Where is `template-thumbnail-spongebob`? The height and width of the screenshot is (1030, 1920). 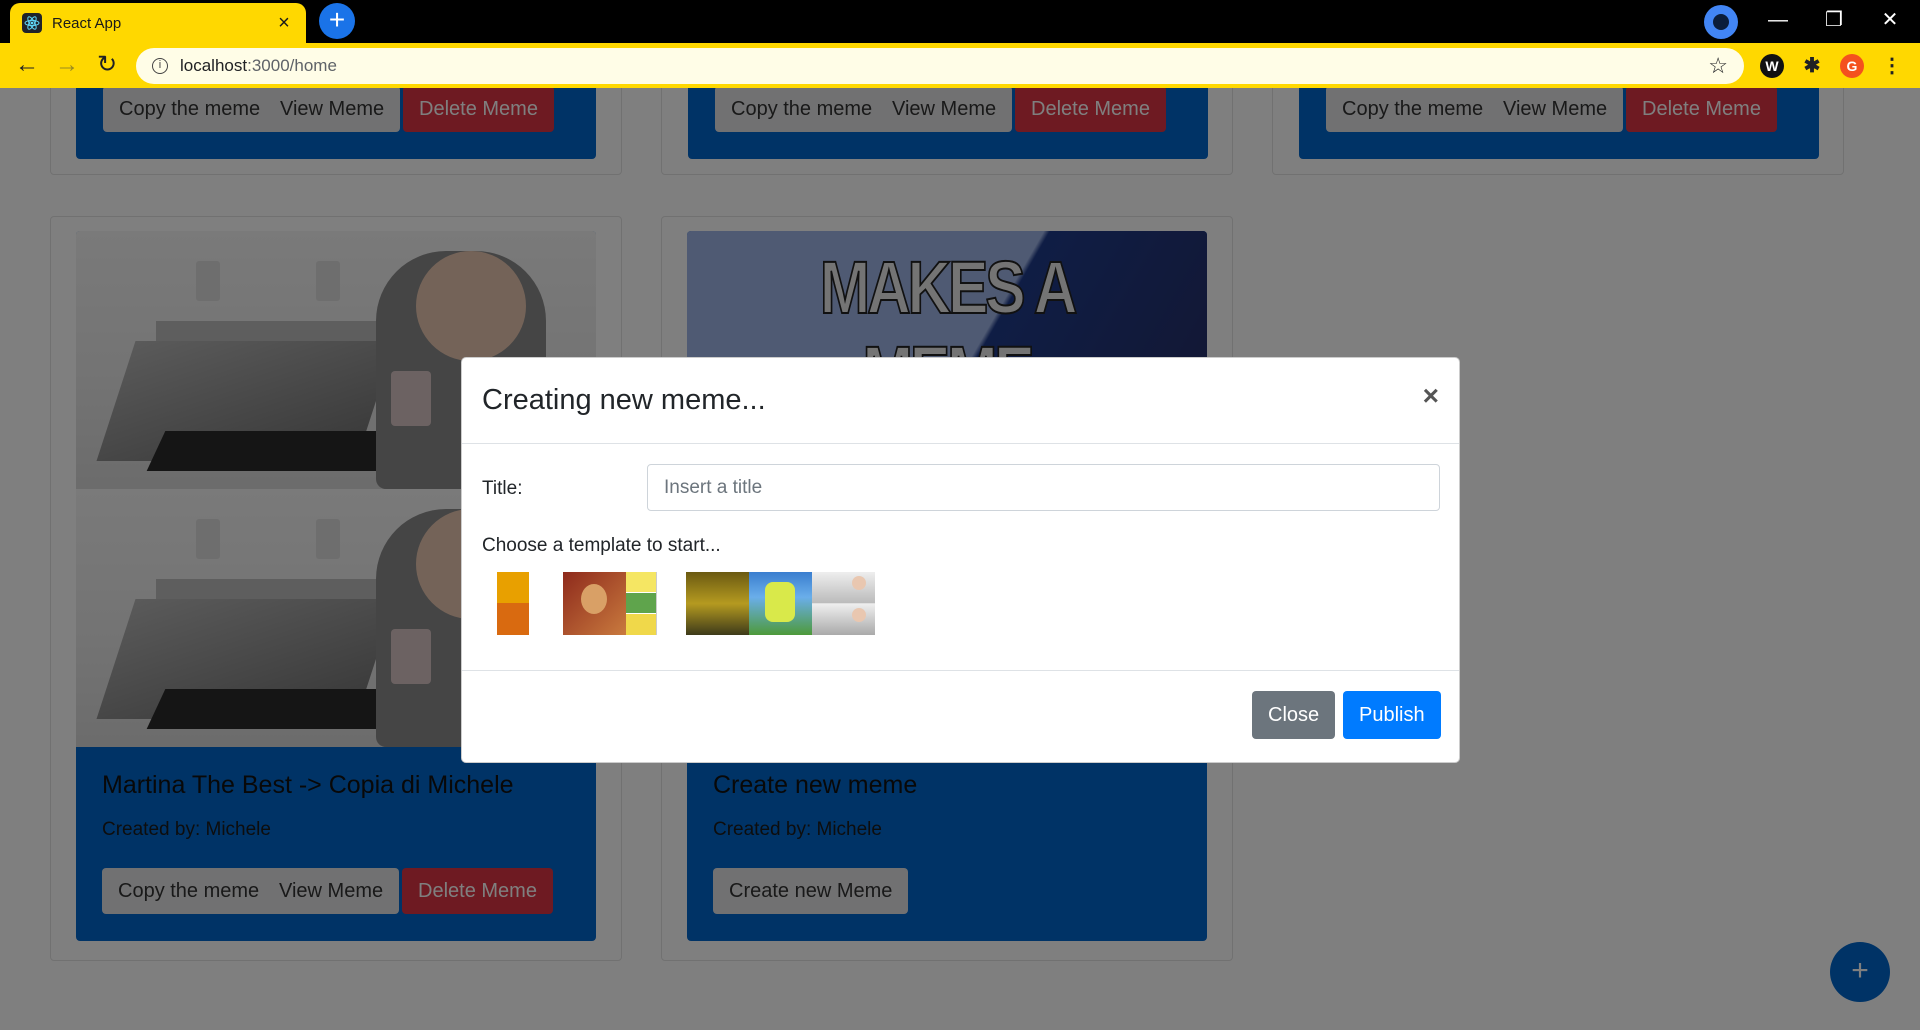
template-thumbnail-spongebob is located at coordinates (656, 603).